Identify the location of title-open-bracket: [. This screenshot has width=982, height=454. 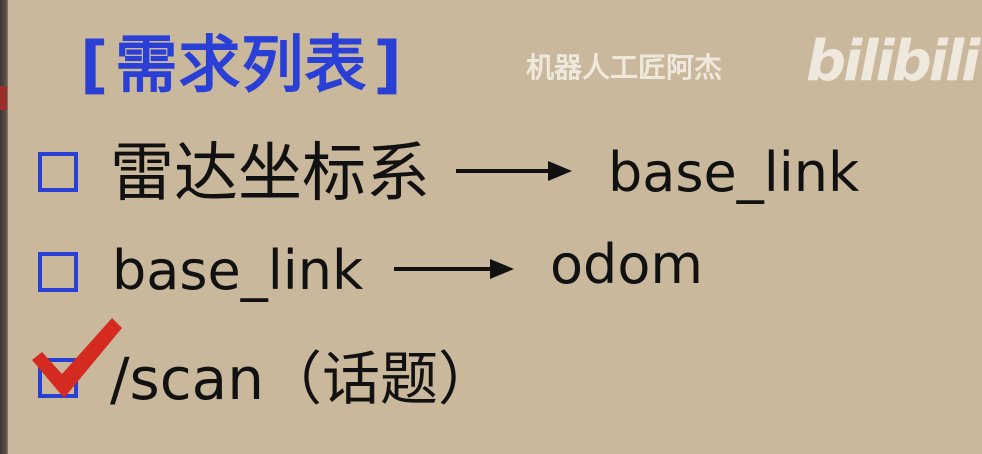
(95, 64).